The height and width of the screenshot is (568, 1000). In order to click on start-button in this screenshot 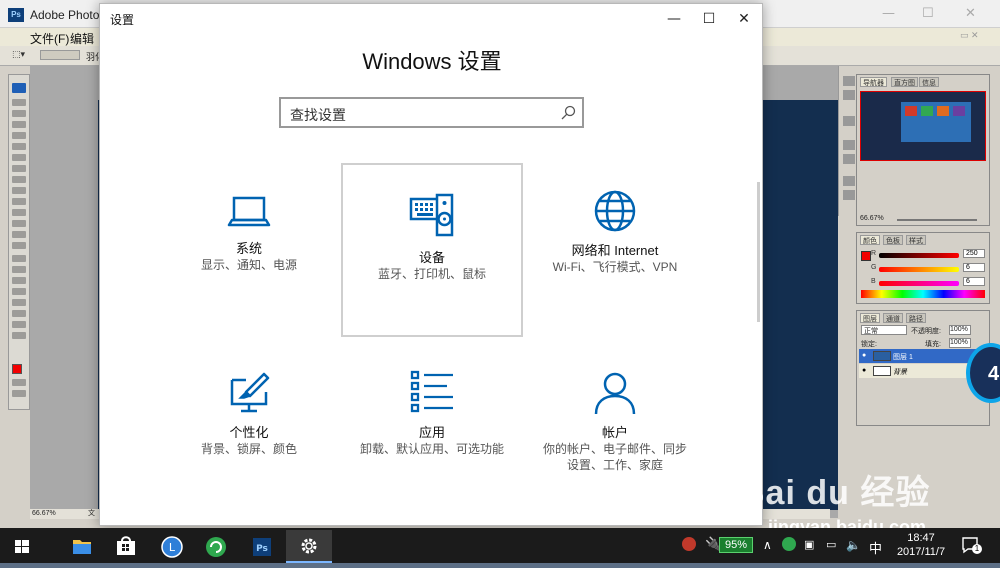, I will do `click(22, 546)`.